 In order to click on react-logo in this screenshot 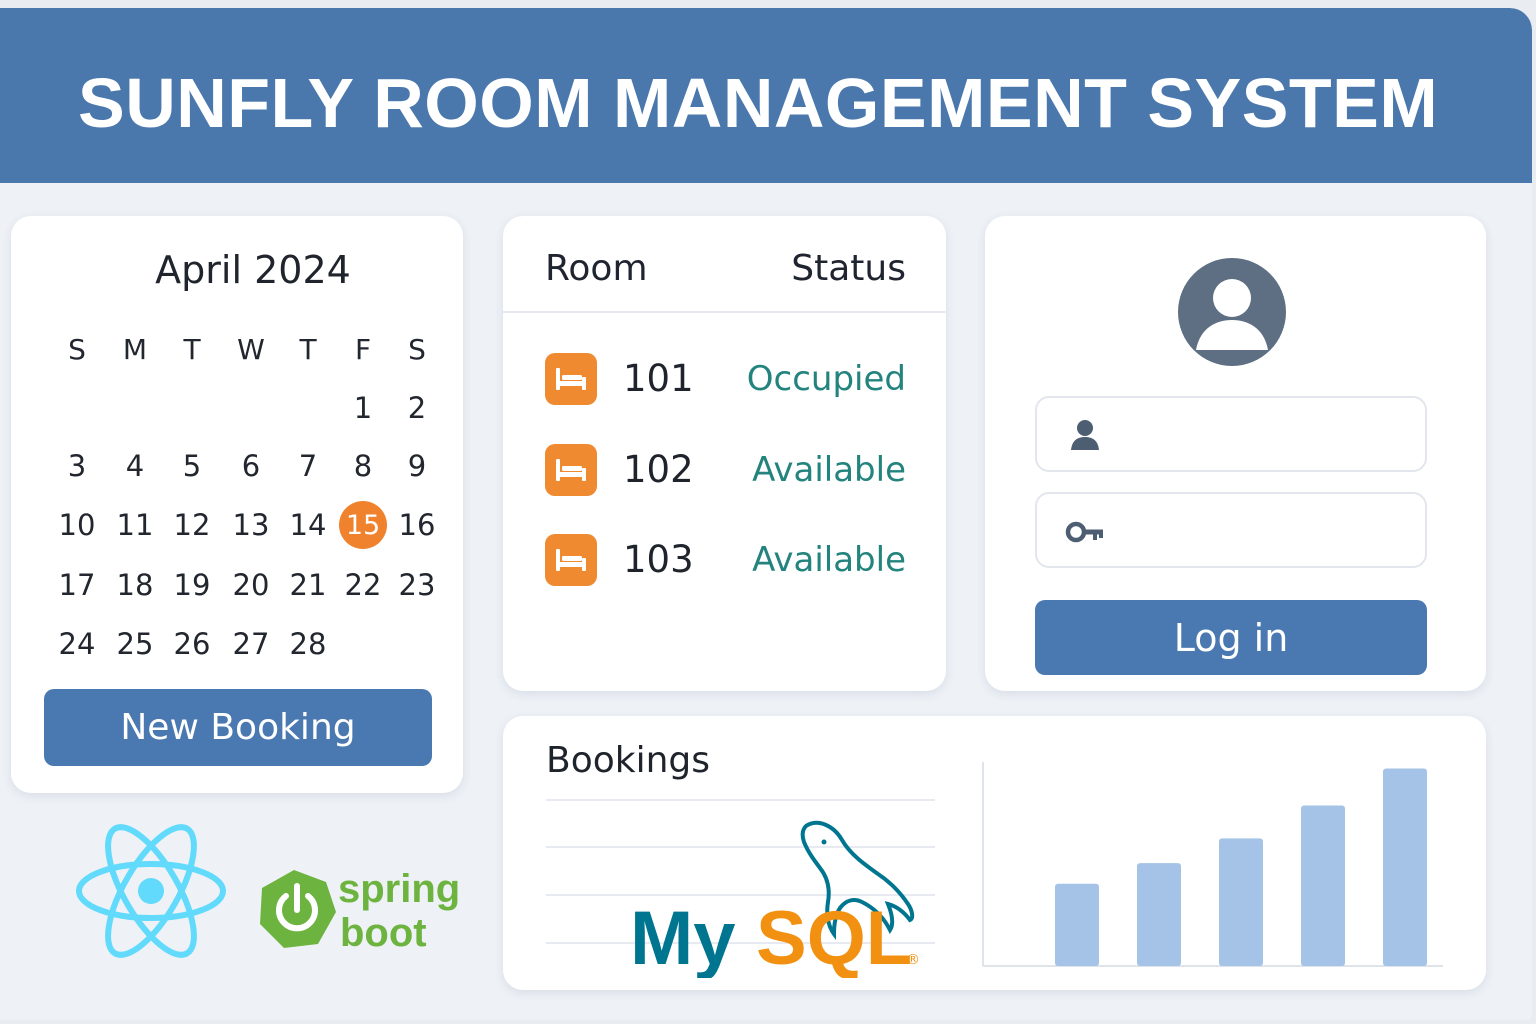, I will do `click(151, 891)`.